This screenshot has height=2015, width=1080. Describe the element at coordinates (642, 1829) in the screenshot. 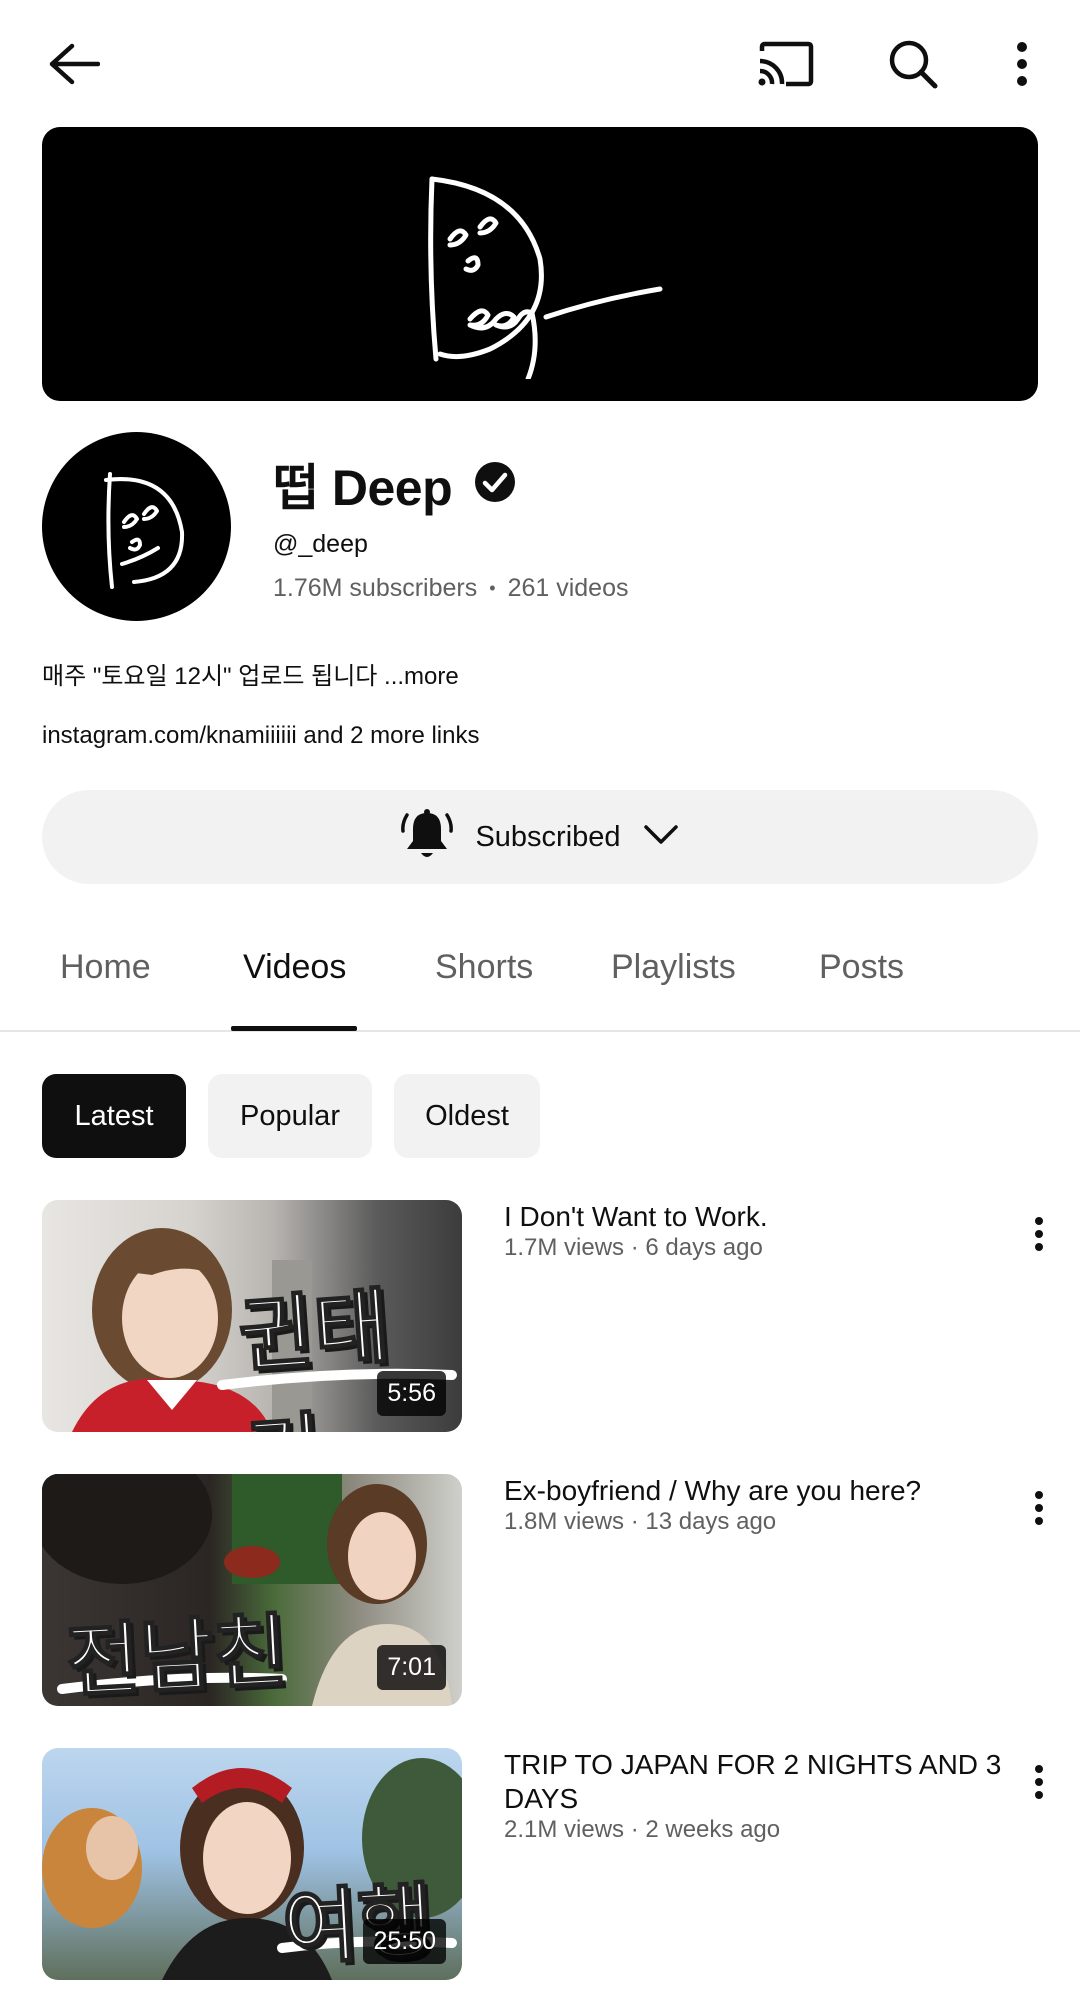

I see `video-meta: 2.1M views · 2 weeks ago` at that location.